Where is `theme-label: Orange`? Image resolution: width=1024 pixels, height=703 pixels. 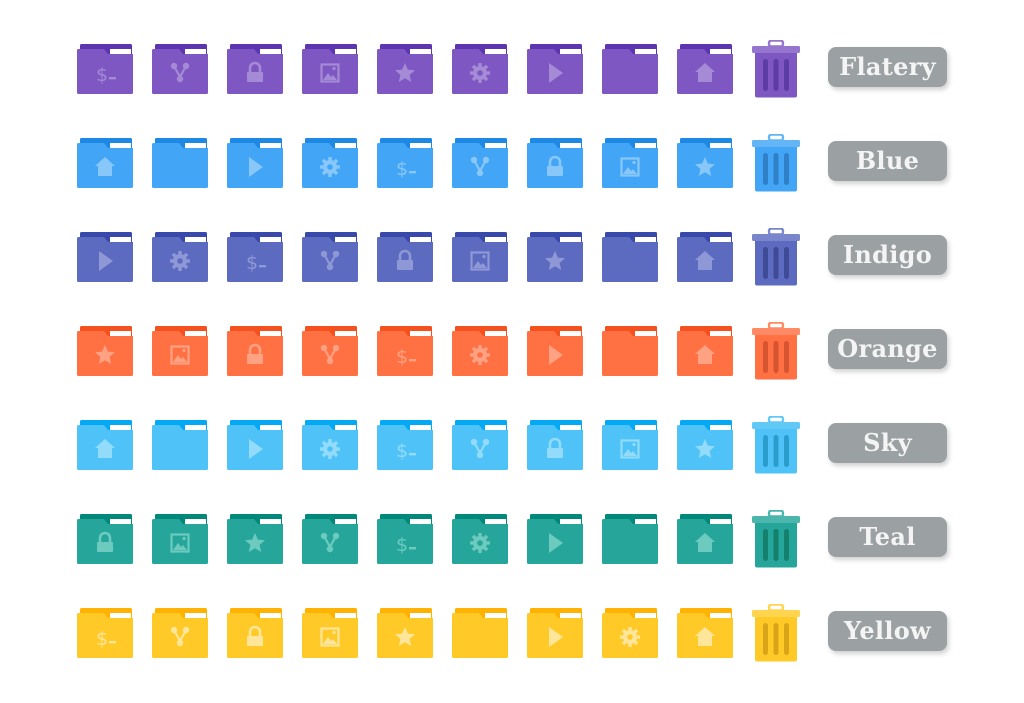 theme-label: Orange is located at coordinates (887, 349).